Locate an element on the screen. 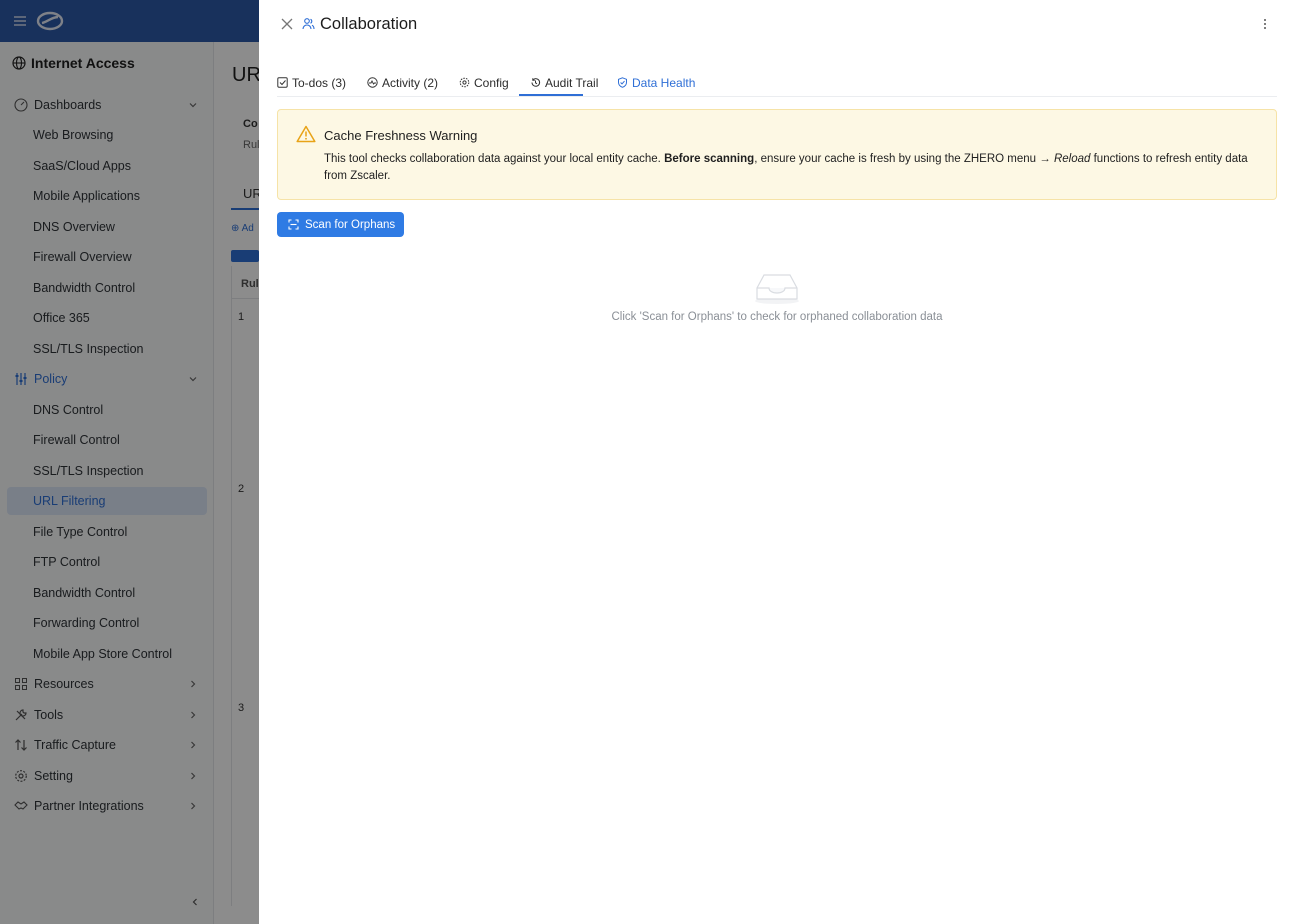 Image resolution: width=1295 pixels, height=924 pixels. more-options-icon is located at coordinates (1265, 24).